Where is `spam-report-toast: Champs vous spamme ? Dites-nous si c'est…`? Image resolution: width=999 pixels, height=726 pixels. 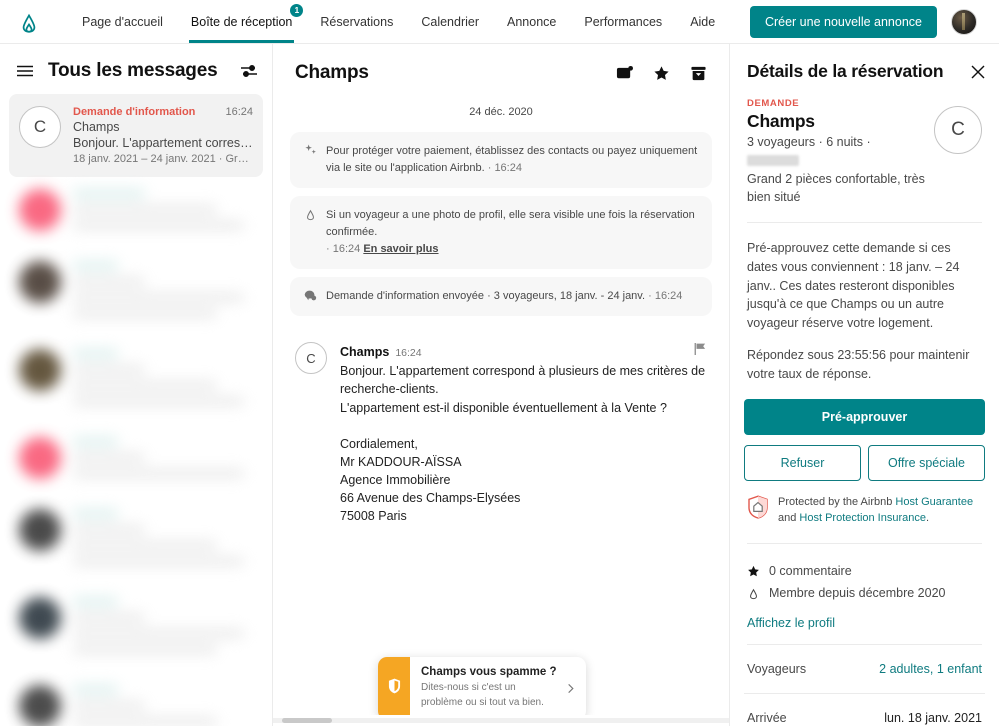 spam-report-toast: Champs vous spamme ? Dites-nous si c'est… is located at coordinates (482, 688).